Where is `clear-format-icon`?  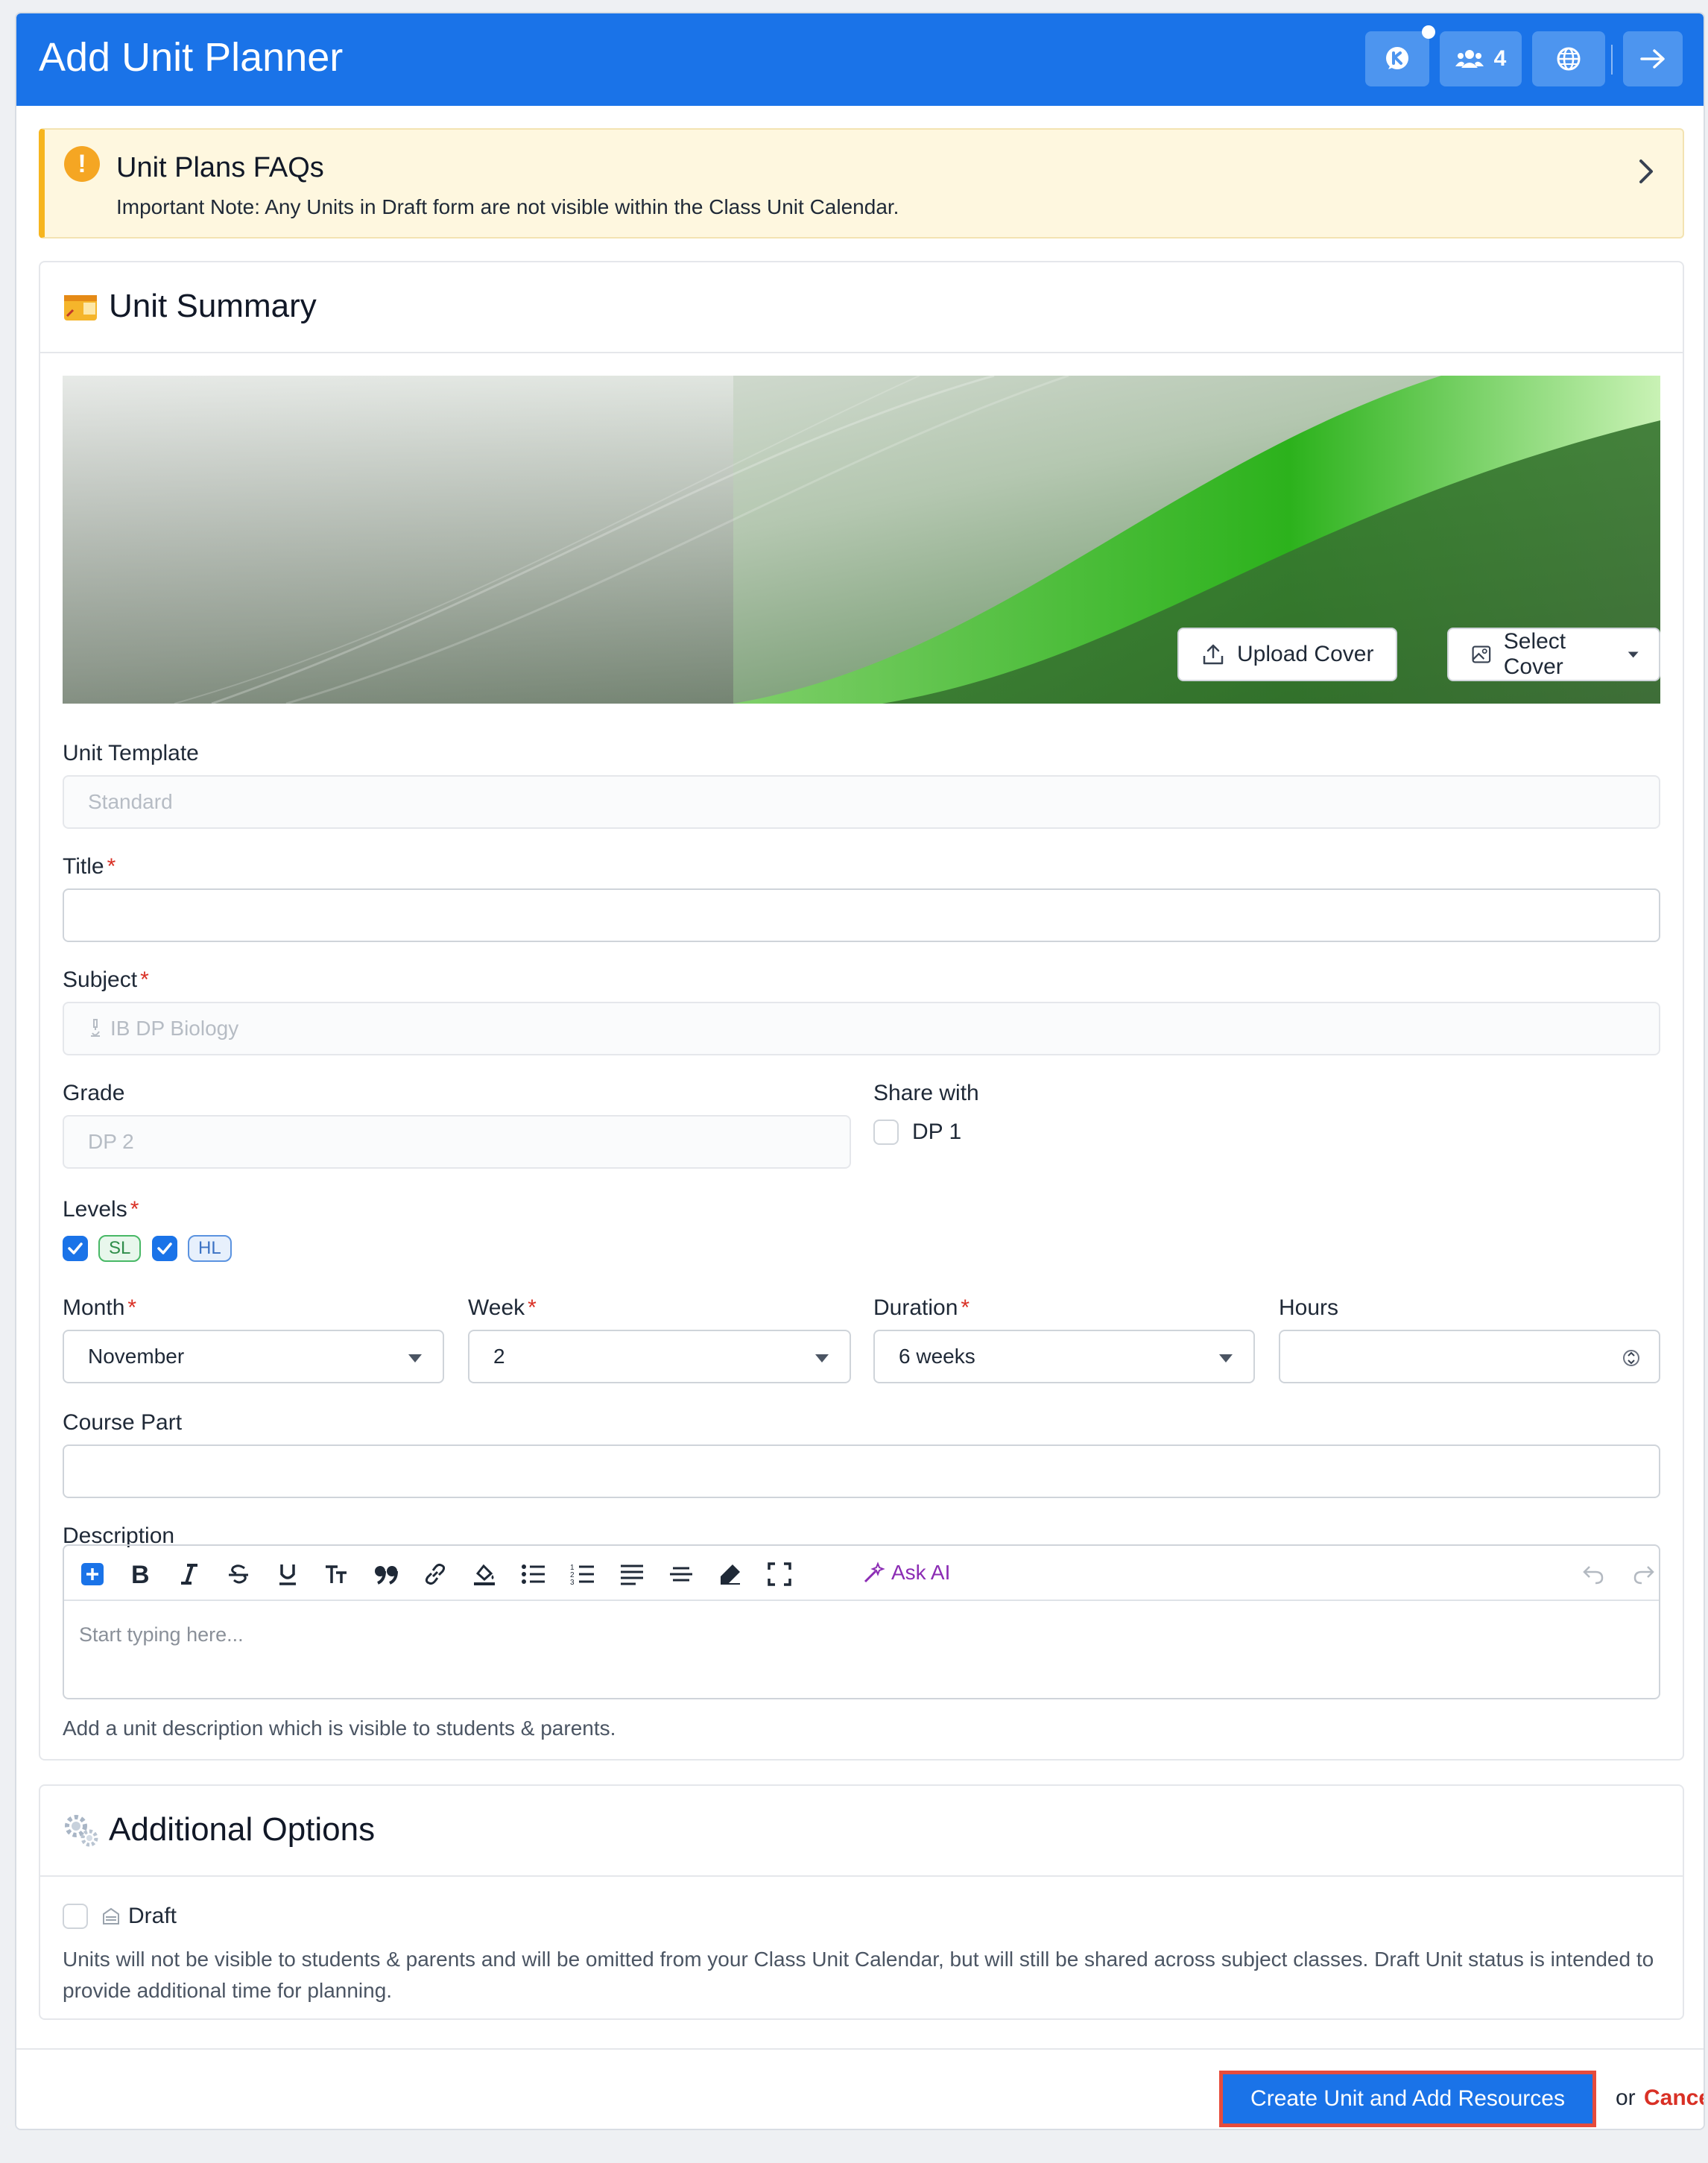 clear-format-icon is located at coordinates (730, 1574).